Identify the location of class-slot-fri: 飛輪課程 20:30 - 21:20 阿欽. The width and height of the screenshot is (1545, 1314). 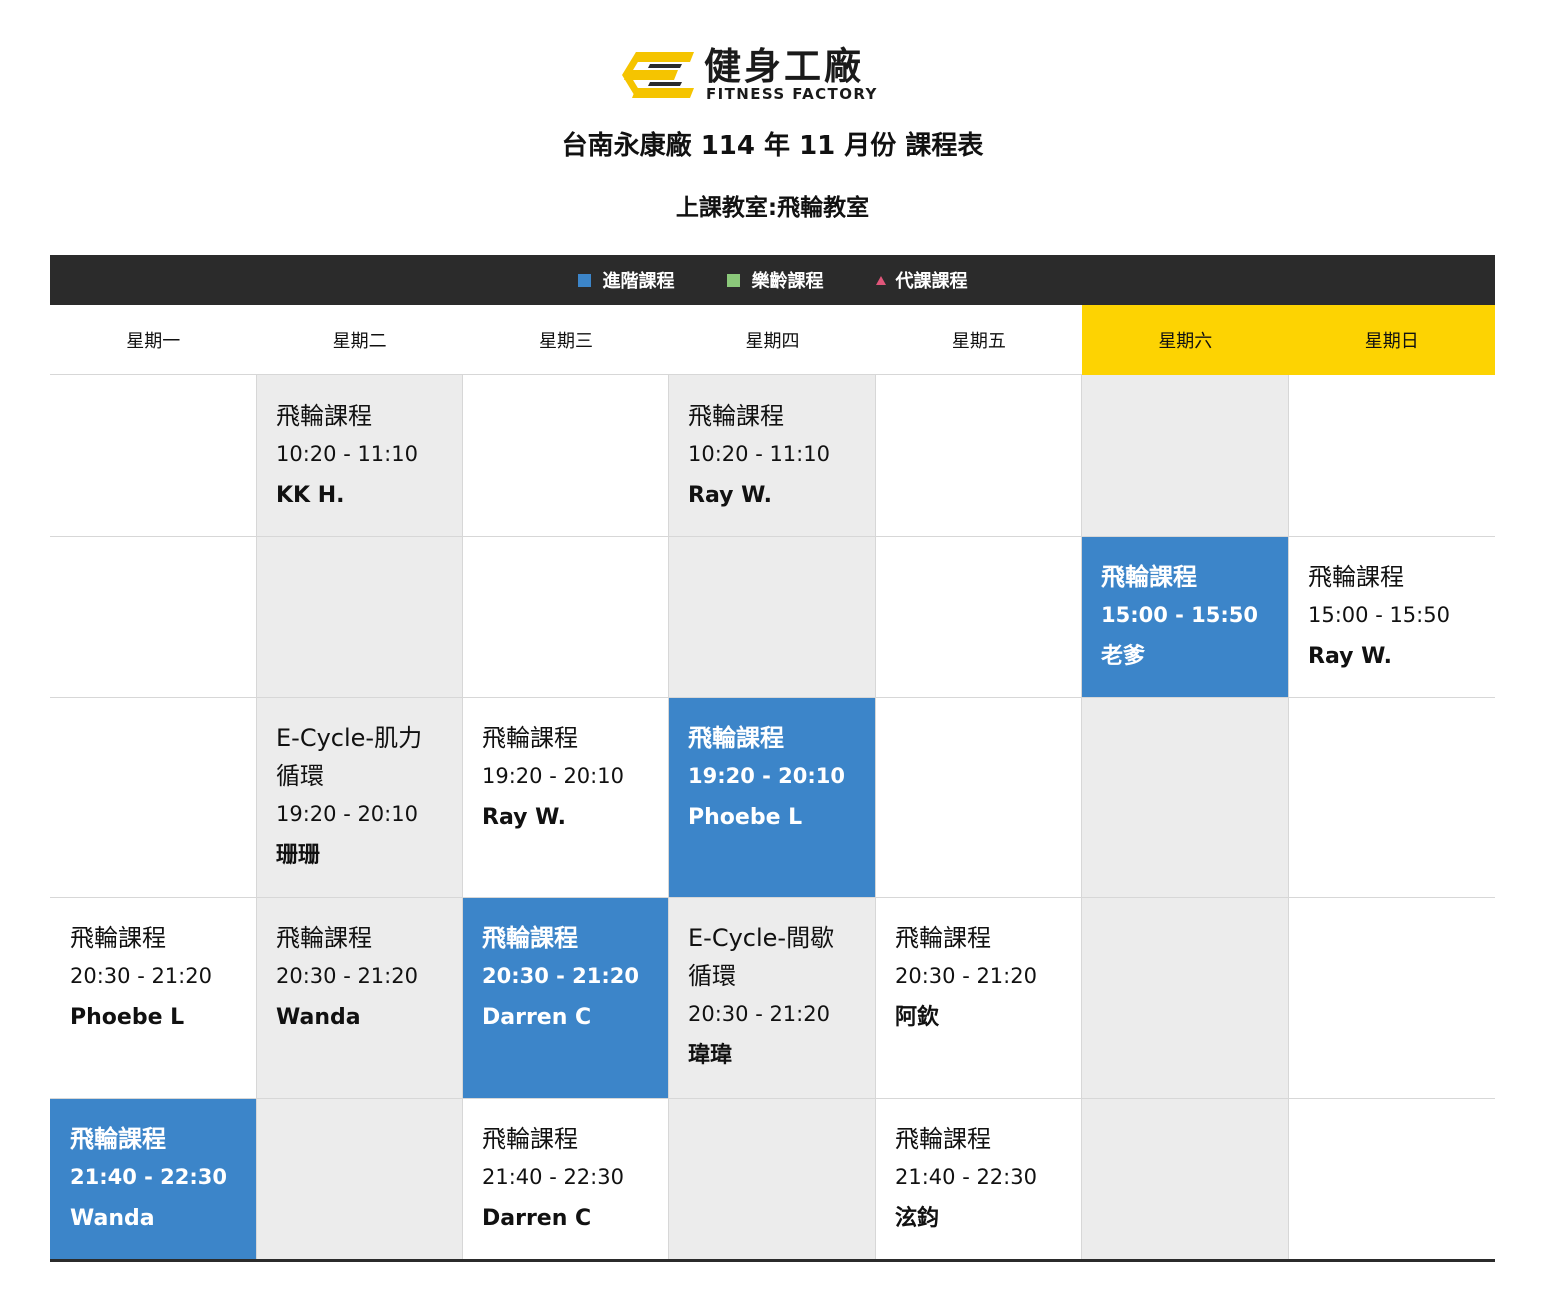
(978, 997).